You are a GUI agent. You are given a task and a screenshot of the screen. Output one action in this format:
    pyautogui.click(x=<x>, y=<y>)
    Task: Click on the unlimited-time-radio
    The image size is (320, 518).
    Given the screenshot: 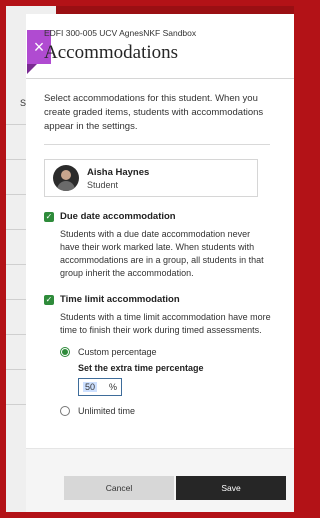 What is the action you would take?
    pyautogui.click(x=65, y=411)
    